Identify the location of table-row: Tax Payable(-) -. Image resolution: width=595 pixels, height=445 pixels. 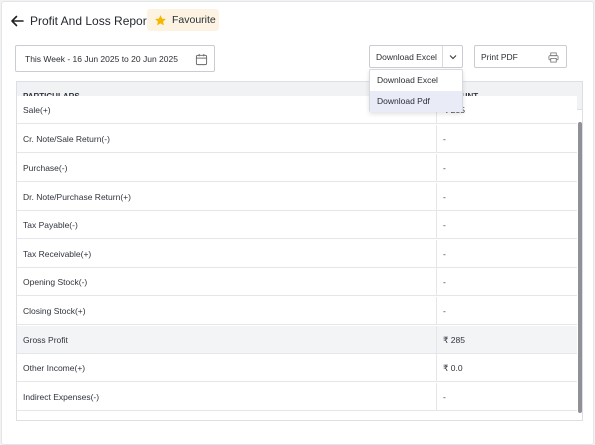
(297, 225).